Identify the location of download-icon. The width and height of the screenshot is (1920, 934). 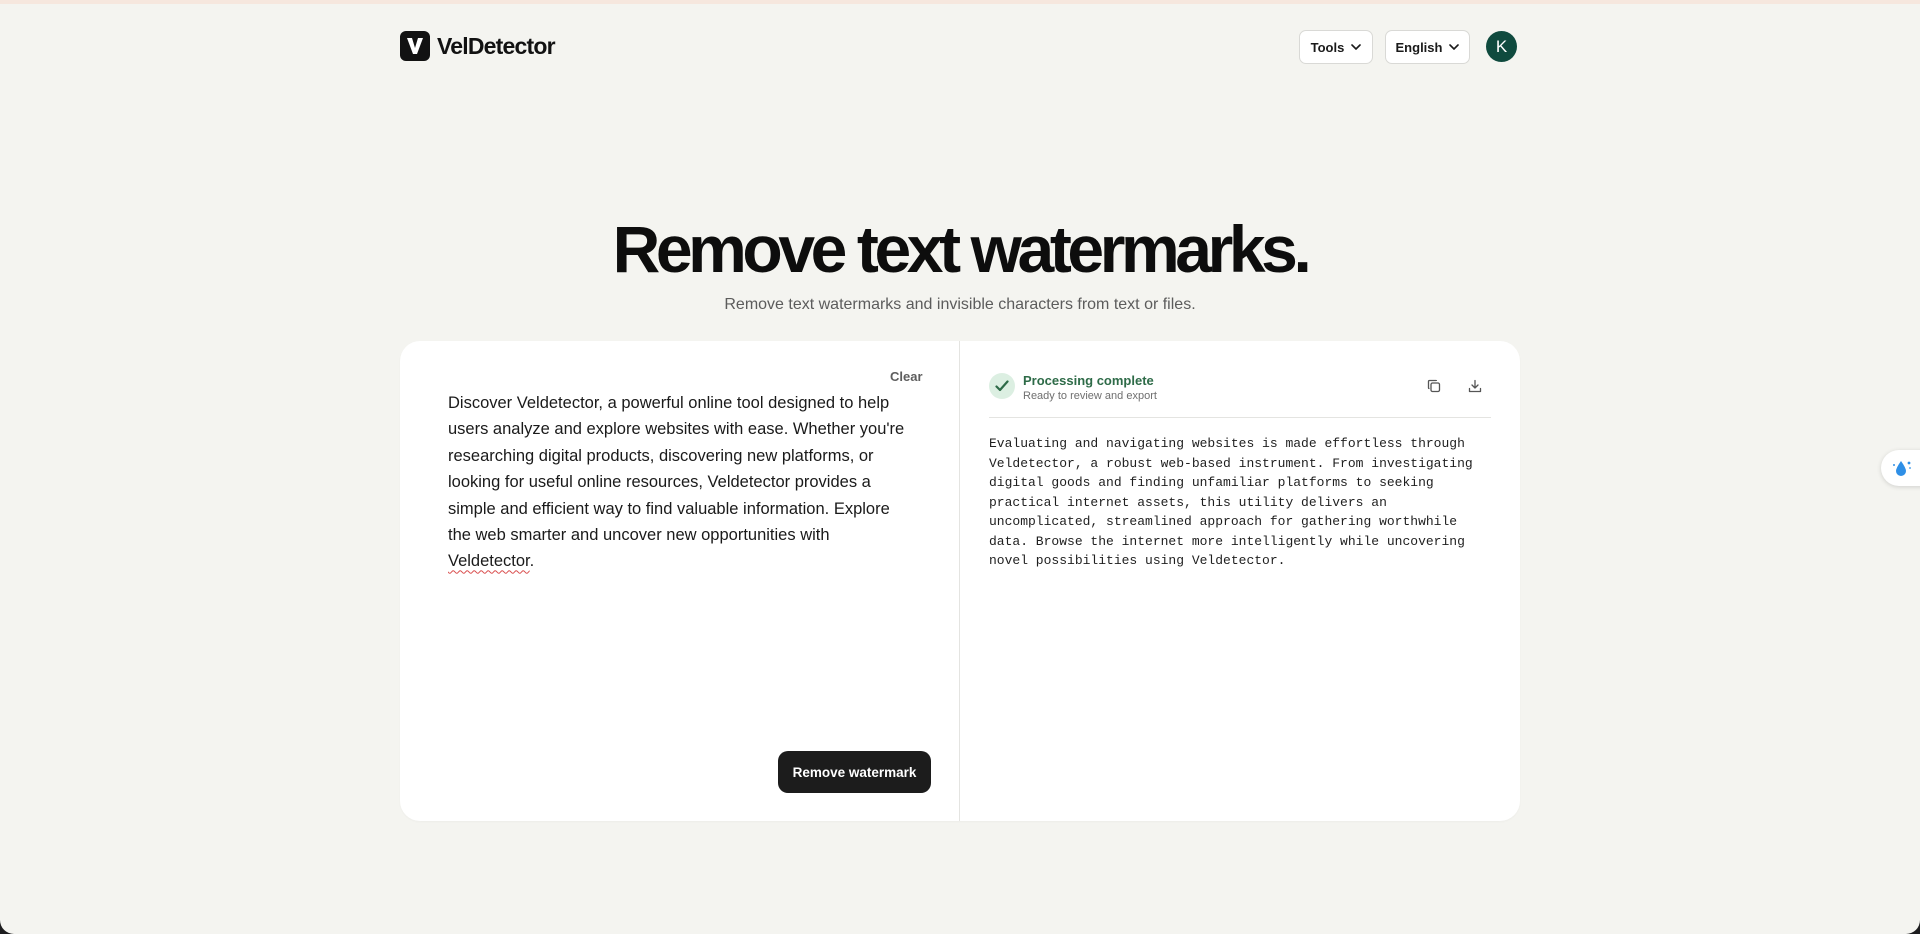
(1475, 386).